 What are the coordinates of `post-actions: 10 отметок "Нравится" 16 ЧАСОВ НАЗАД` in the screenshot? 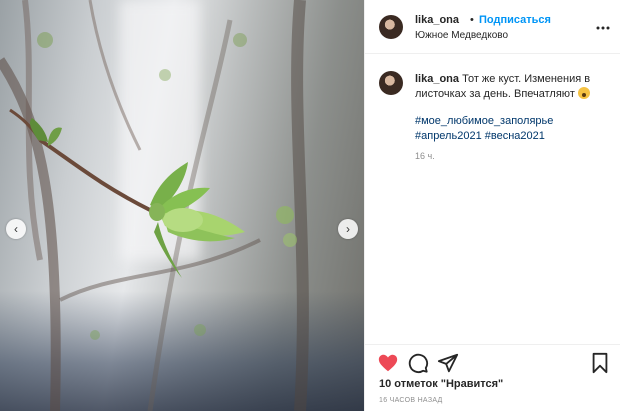 It's located at (492, 377).